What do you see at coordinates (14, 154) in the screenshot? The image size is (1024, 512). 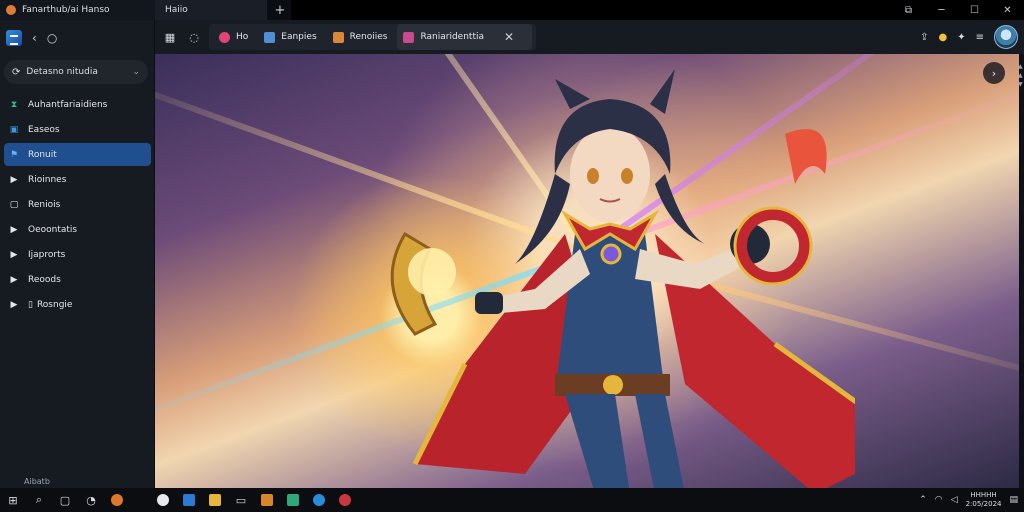 I see `flag-icon: ⚑` at bounding box center [14, 154].